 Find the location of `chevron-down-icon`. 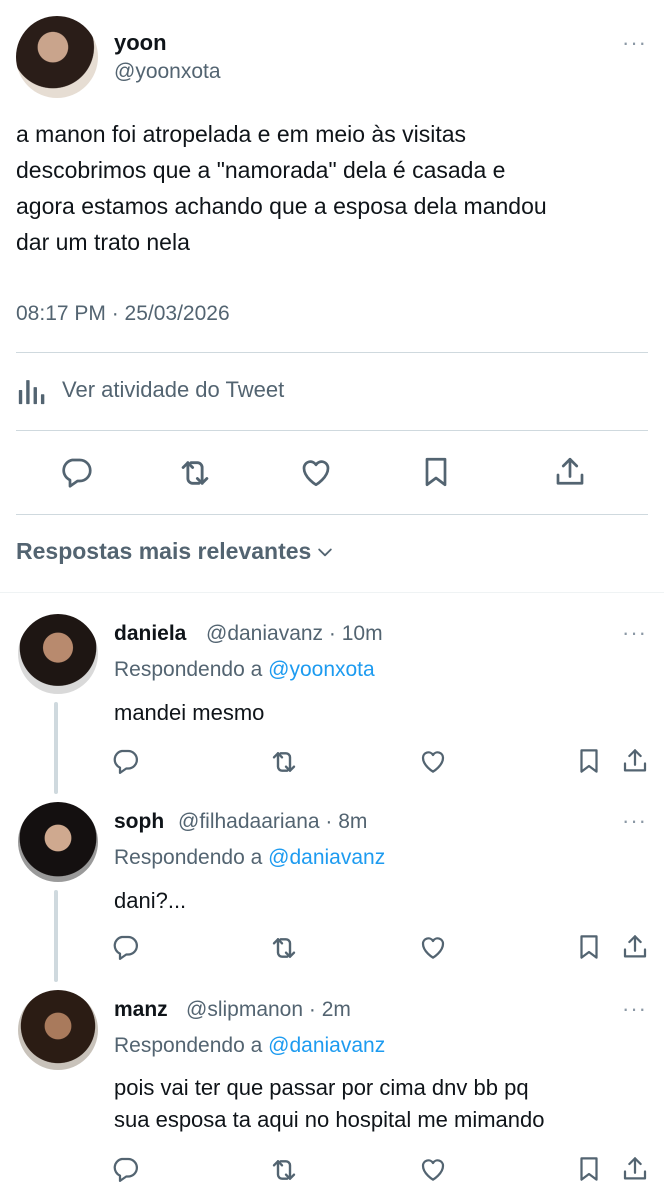

chevron-down-icon is located at coordinates (325, 552).